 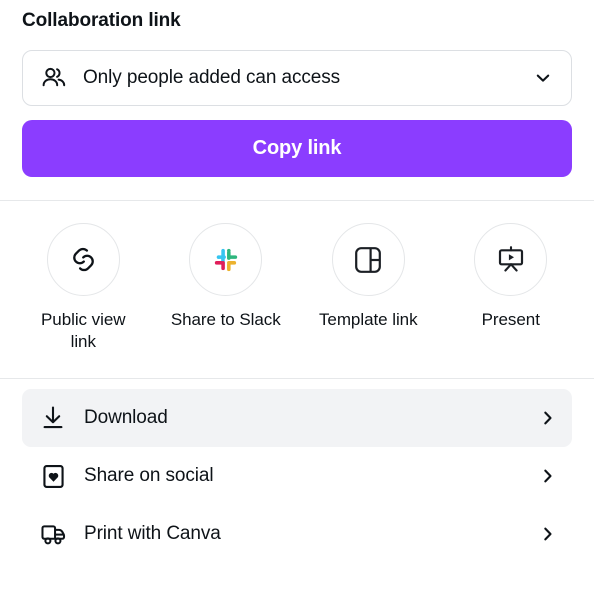 What do you see at coordinates (297, 418) in the screenshot?
I see `list-item-download: Download` at bounding box center [297, 418].